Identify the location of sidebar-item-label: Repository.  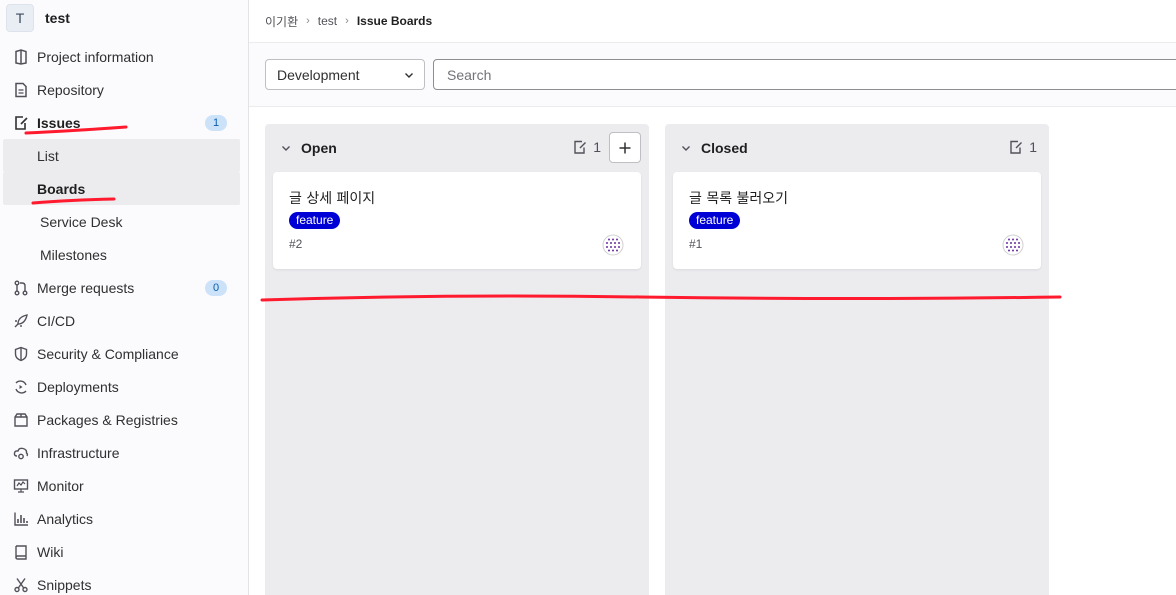
(70, 89).